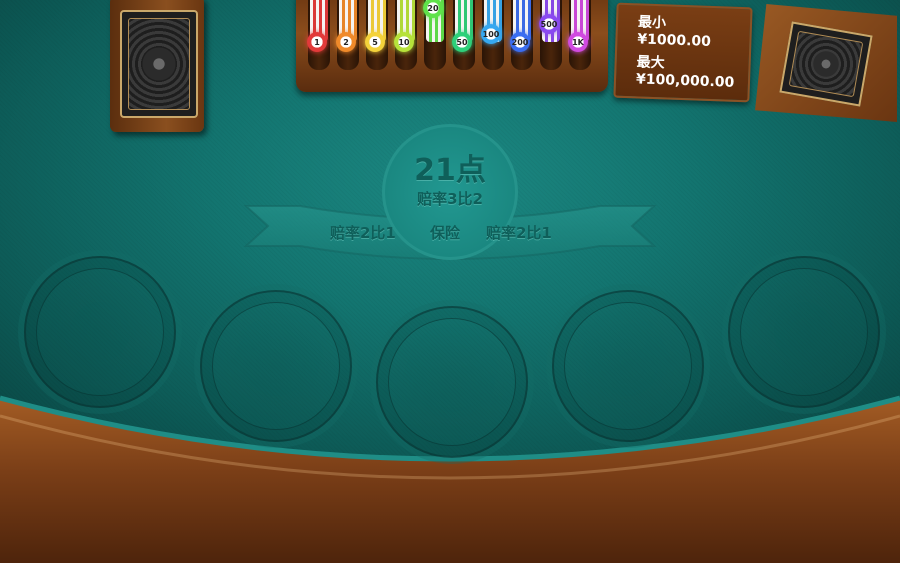 This screenshot has width=900, height=563. What do you see at coordinates (550, 35) in the screenshot?
I see `chip-slot: 500` at bounding box center [550, 35].